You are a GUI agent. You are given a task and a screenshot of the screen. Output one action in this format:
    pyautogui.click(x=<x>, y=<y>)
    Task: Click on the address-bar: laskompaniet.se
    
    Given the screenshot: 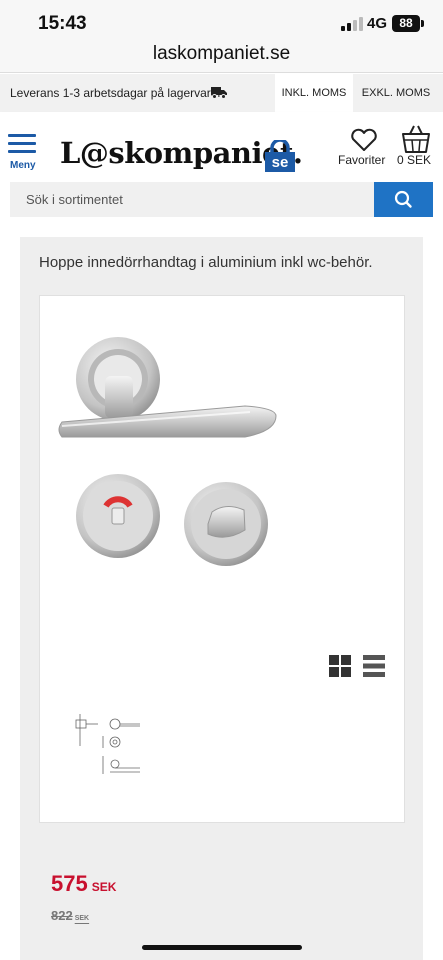 What is the action you would take?
    pyautogui.click(x=221, y=56)
    